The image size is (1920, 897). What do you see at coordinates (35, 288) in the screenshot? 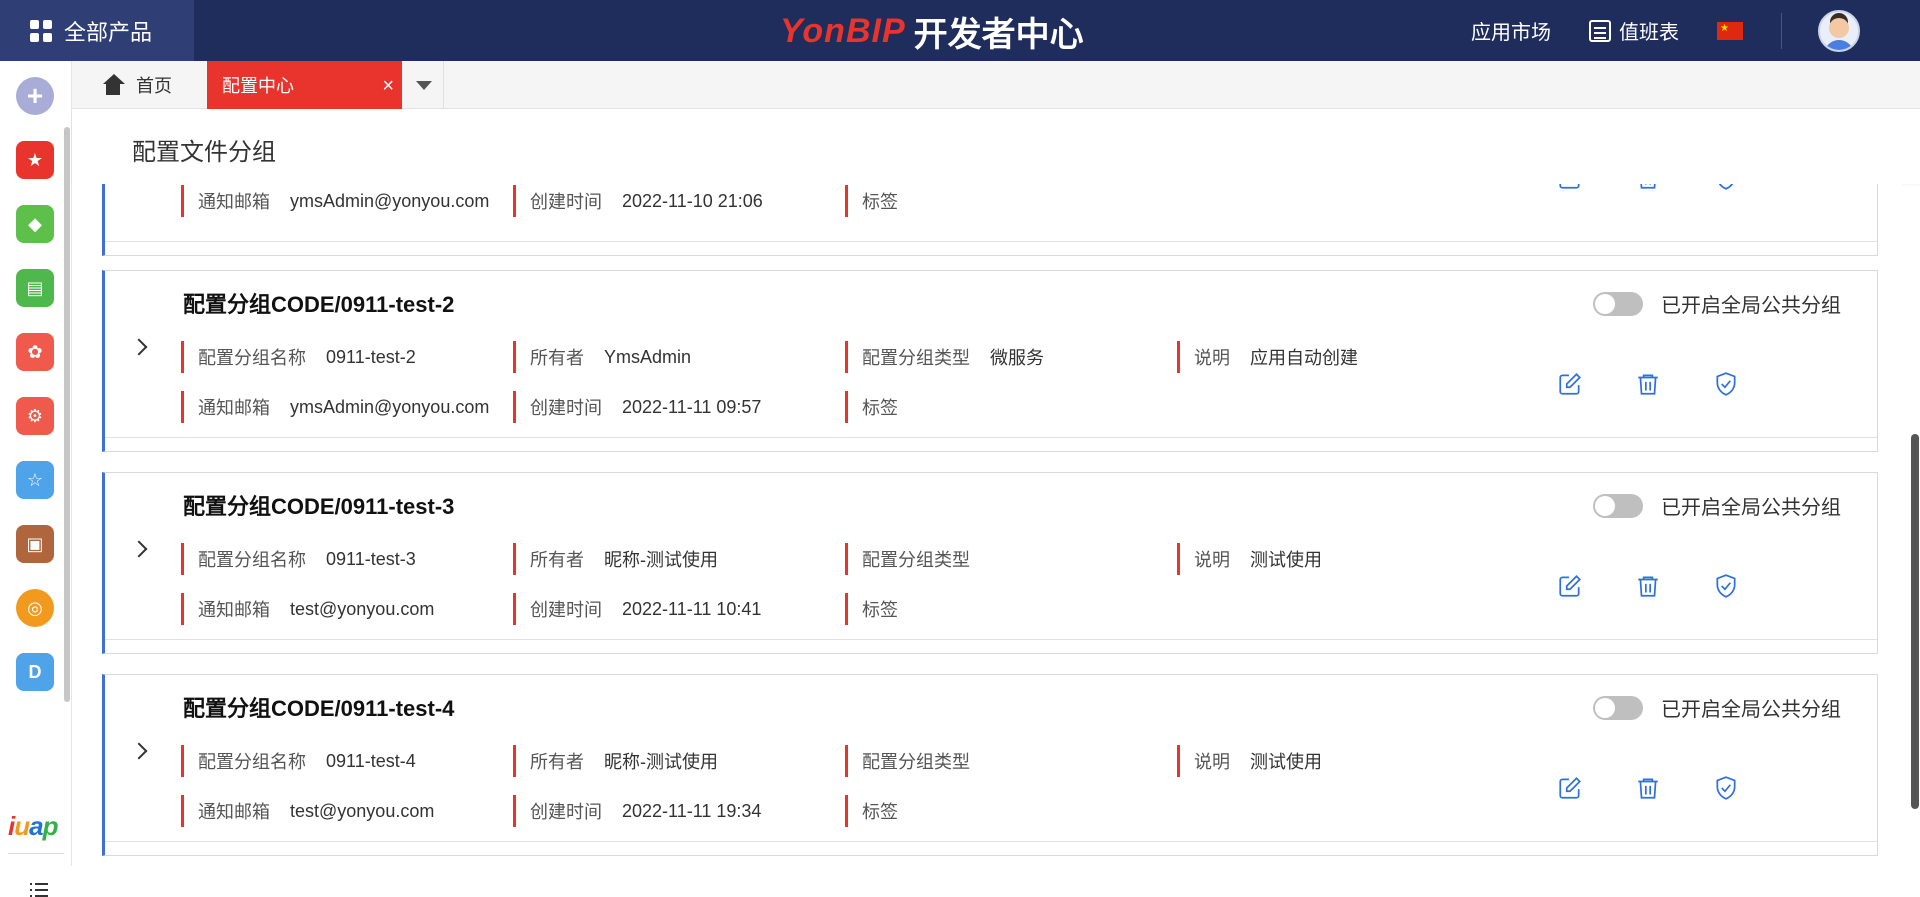
I see `document-icon: ▤` at bounding box center [35, 288].